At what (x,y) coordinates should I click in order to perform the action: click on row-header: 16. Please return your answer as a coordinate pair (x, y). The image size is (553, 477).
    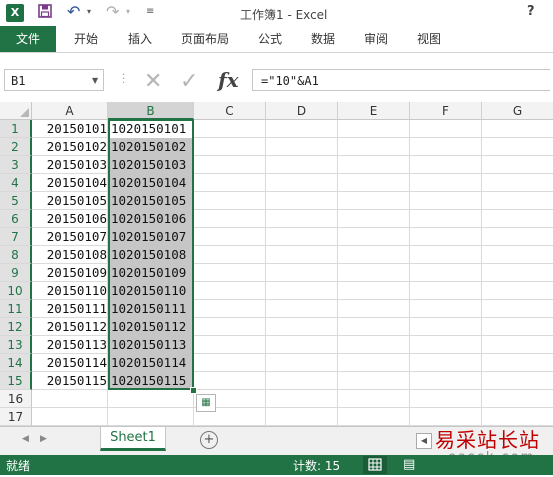
    Looking at the image, I should click on (16, 399).